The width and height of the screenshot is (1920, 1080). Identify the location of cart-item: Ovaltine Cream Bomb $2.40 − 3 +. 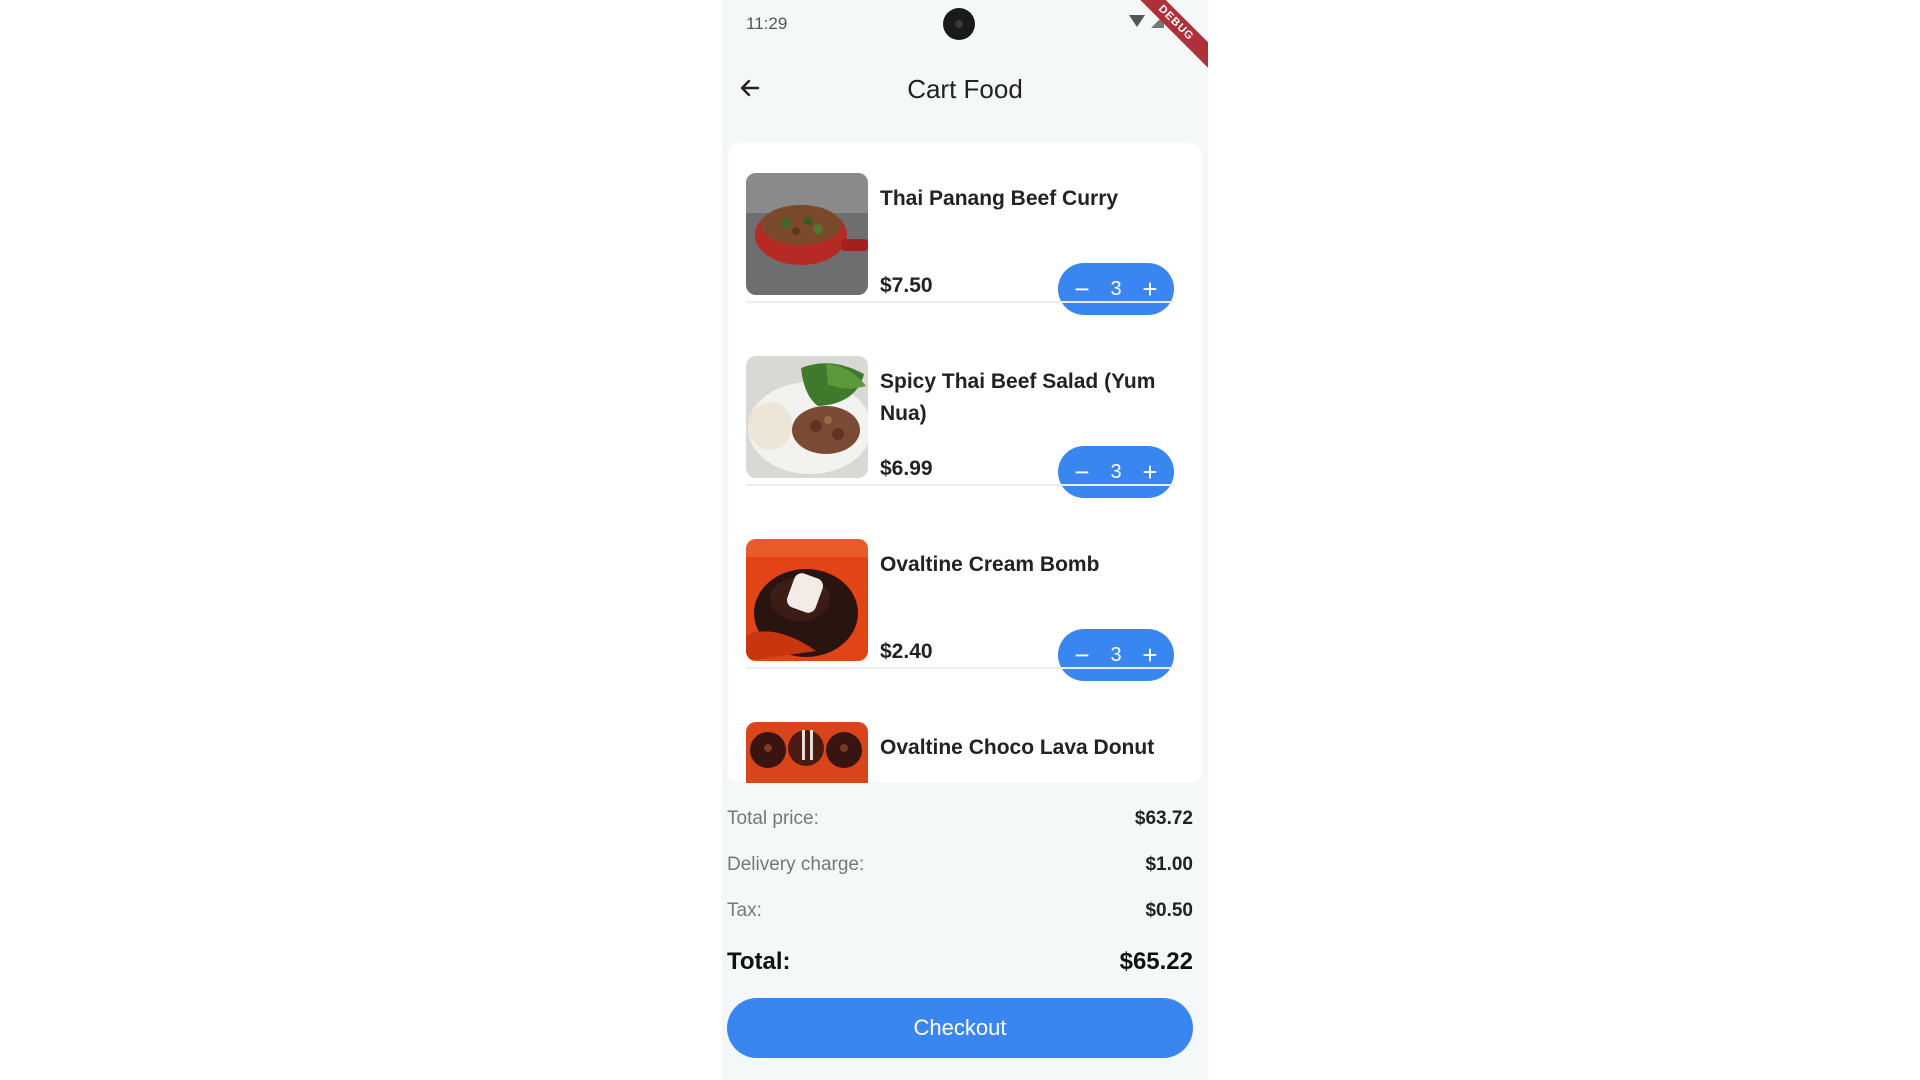
(960, 595).